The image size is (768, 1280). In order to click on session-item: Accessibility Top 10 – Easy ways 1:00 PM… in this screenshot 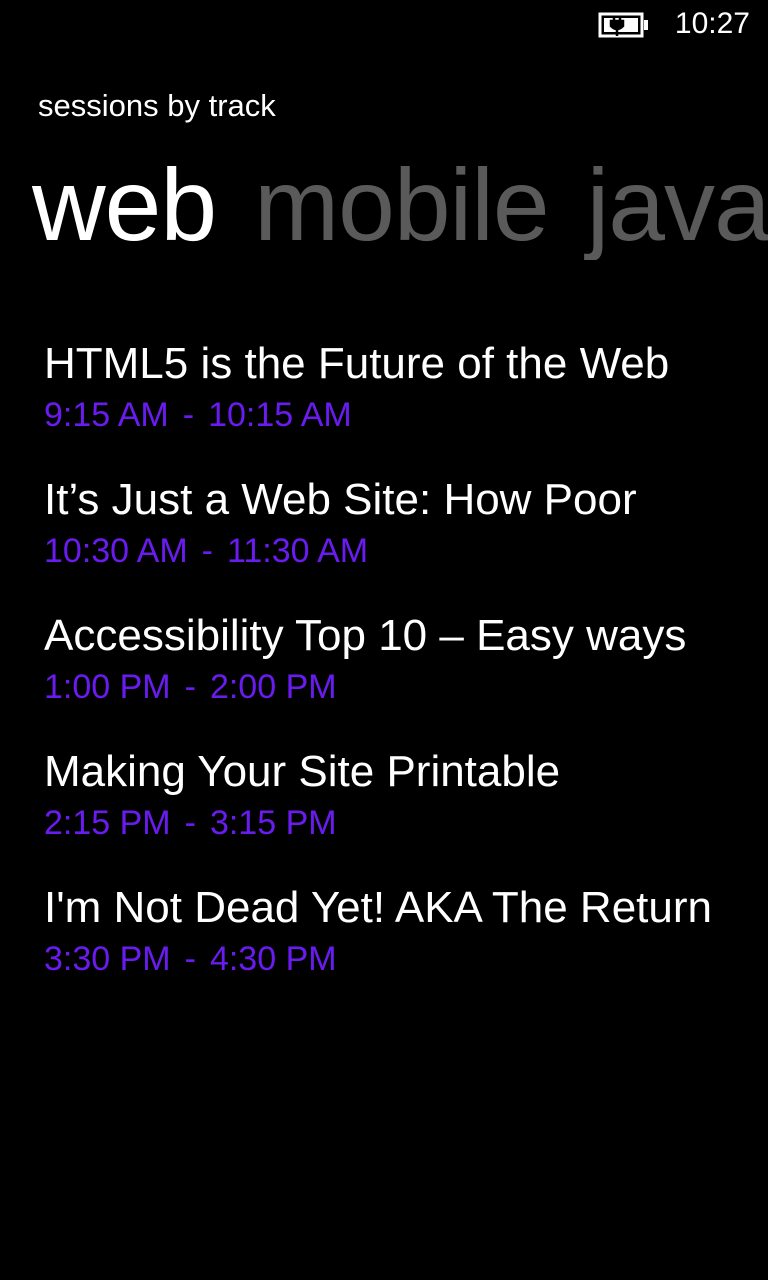, I will do `click(379, 675)`.